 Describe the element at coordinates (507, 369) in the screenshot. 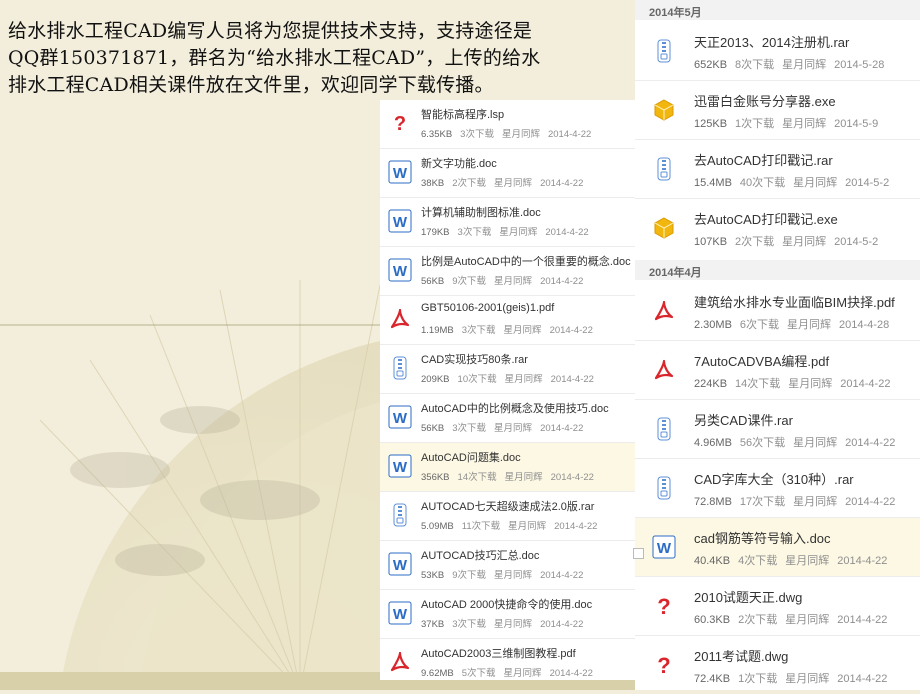

I see `file-item: CAD实现技巧80条.rar 209KB 10次下载 星月同辉 2014-4-22` at that location.